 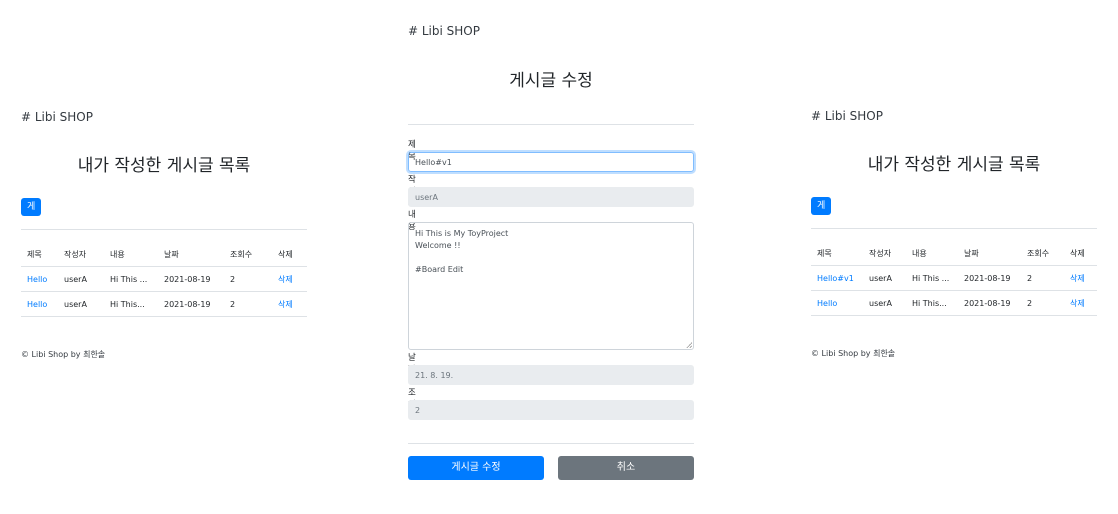 What do you see at coordinates (418, 410) in the screenshot?
I see `views-input-value: 2` at bounding box center [418, 410].